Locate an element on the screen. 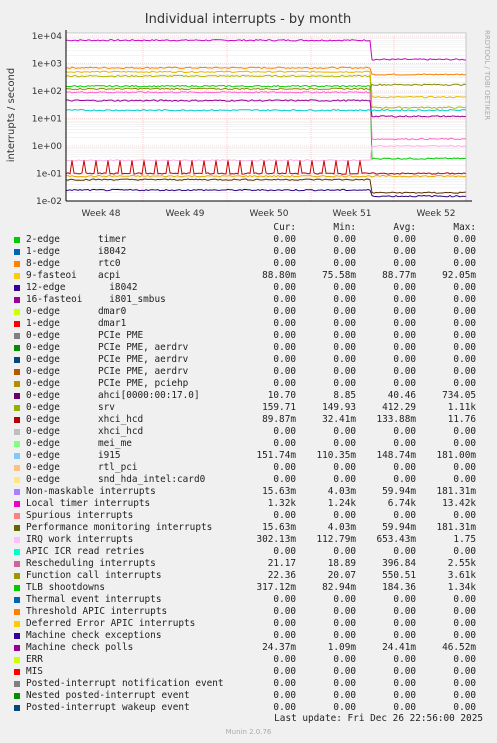 The width and height of the screenshot is (497, 743). legend-row: 2-edge timer 0.00 0.00 0.00 0.00 is located at coordinates (252, 240).